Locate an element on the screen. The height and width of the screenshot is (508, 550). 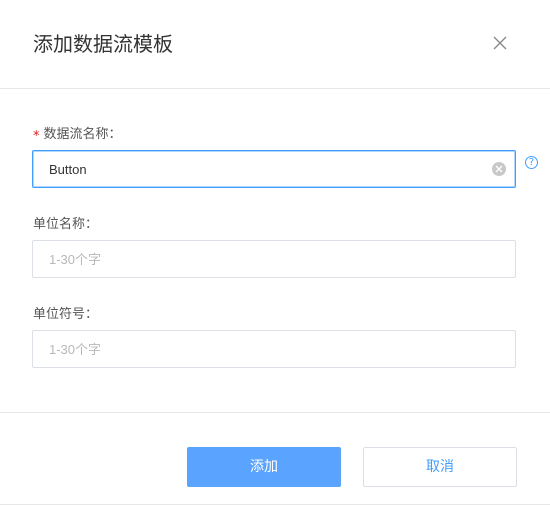
close-icon is located at coordinates (500, 43).